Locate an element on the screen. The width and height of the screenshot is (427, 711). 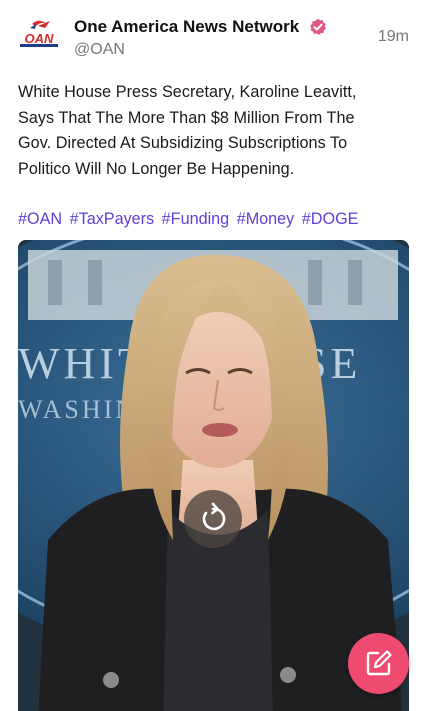
compose-button is located at coordinates (378, 663).